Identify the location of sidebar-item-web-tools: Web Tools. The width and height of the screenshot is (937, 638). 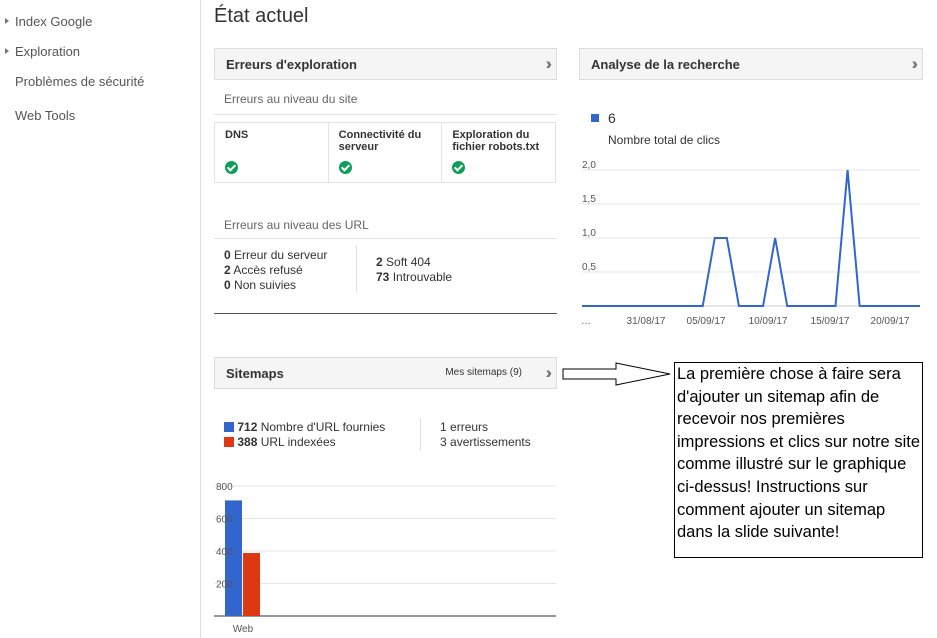
(45, 115).